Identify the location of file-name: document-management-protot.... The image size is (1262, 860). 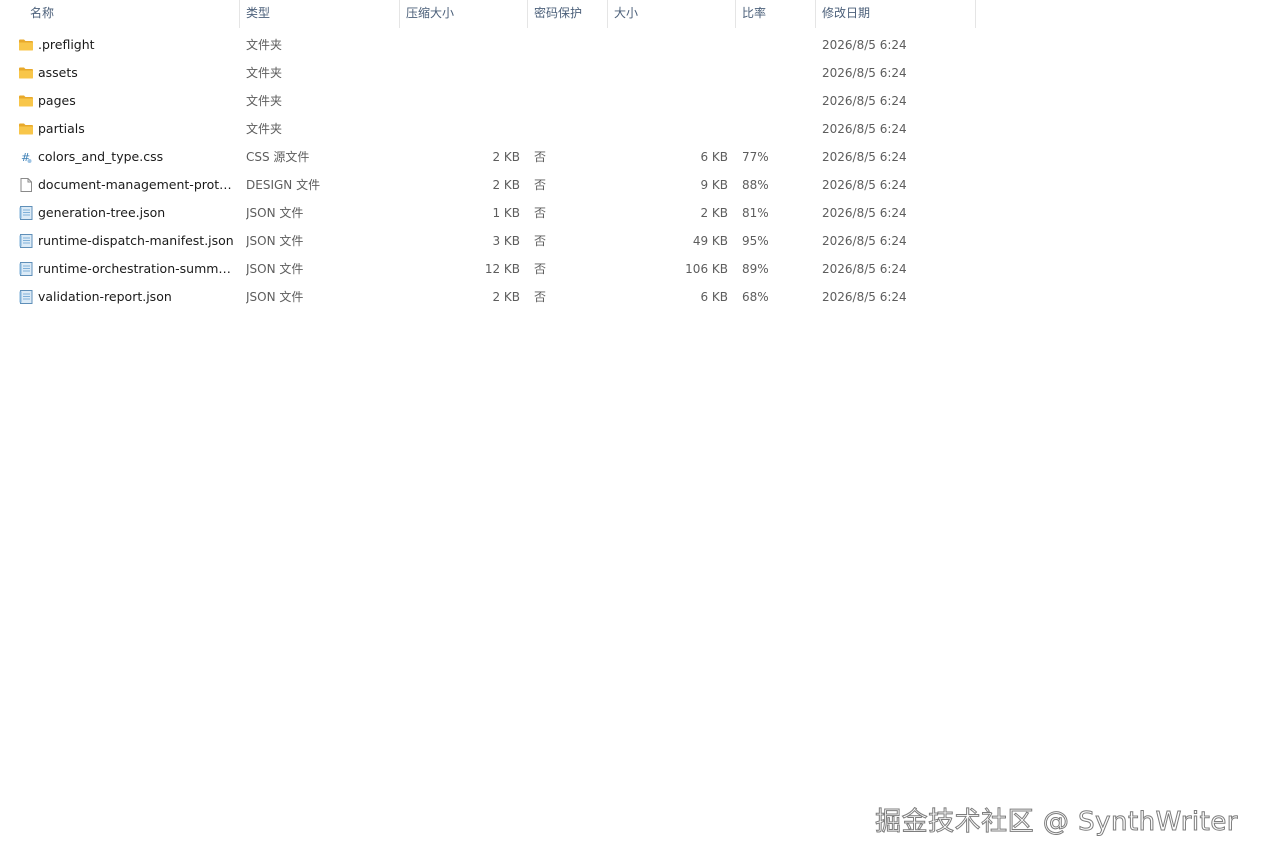
(136, 184).